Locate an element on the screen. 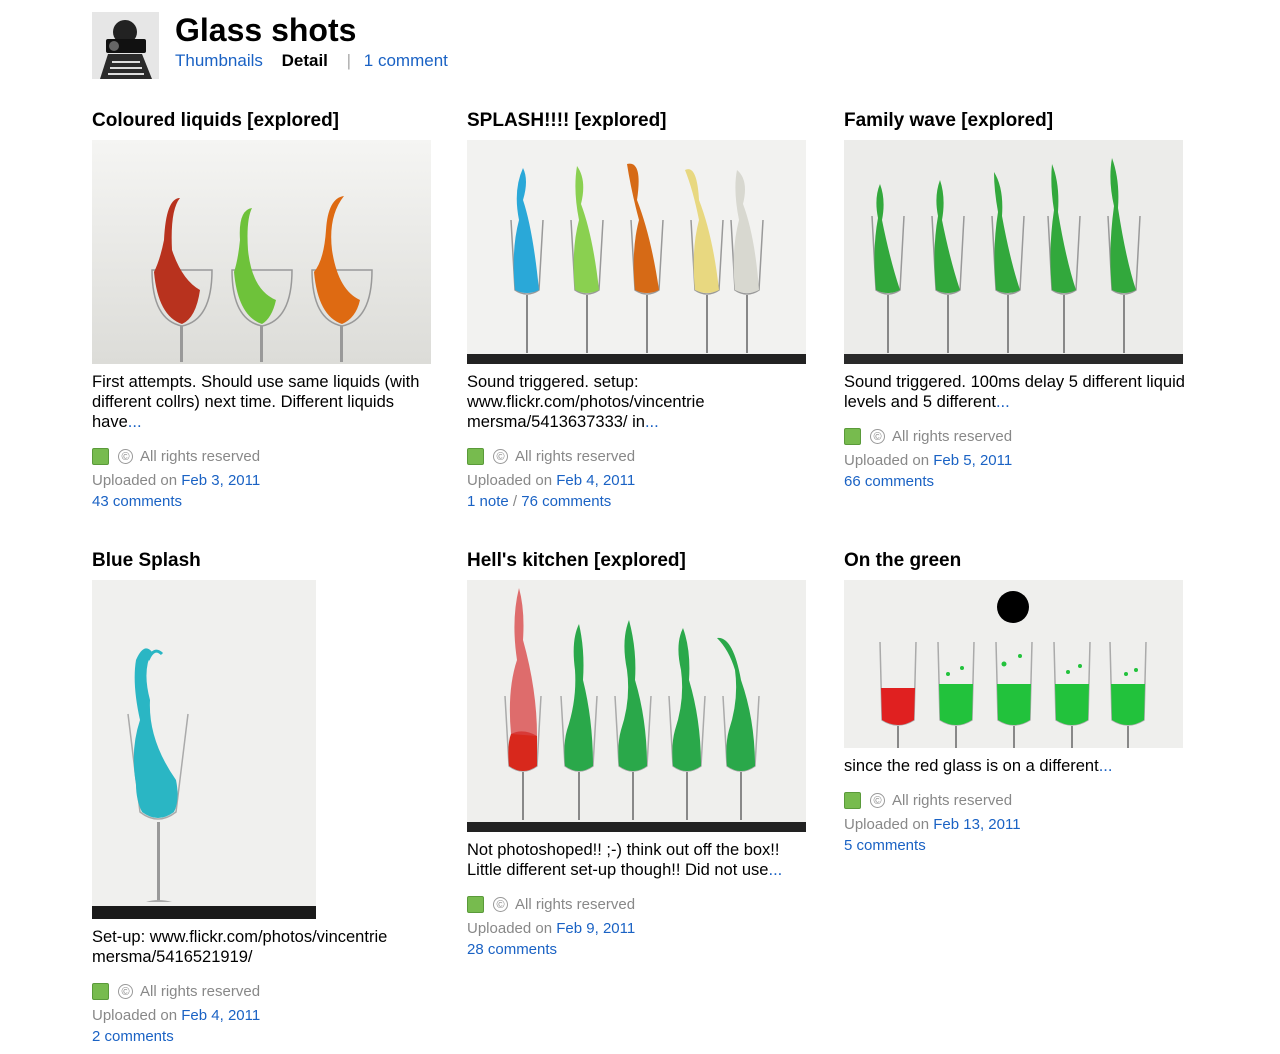  counts-row: 66 comments is located at coordinates (1016, 481).